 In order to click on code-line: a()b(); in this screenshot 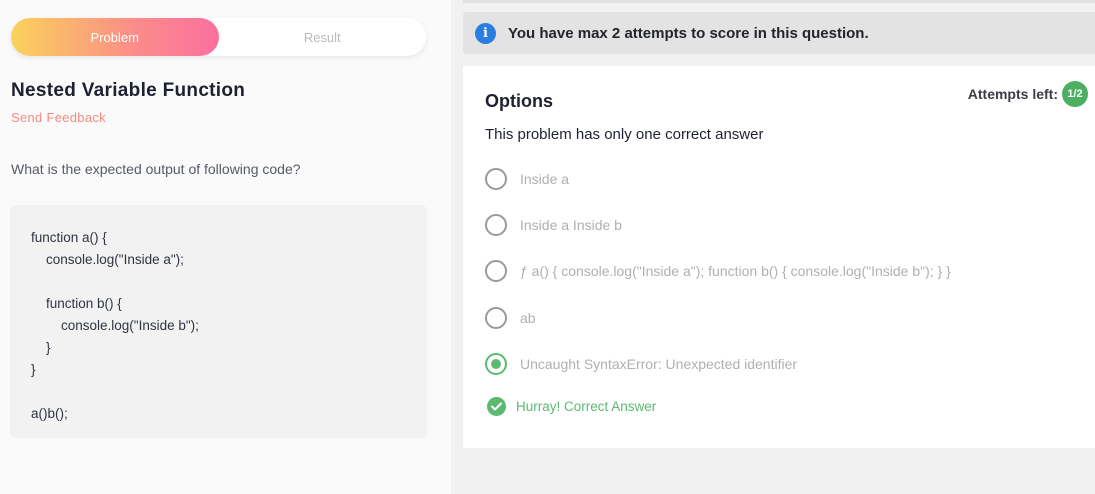, I will do `click(49, 413)`.